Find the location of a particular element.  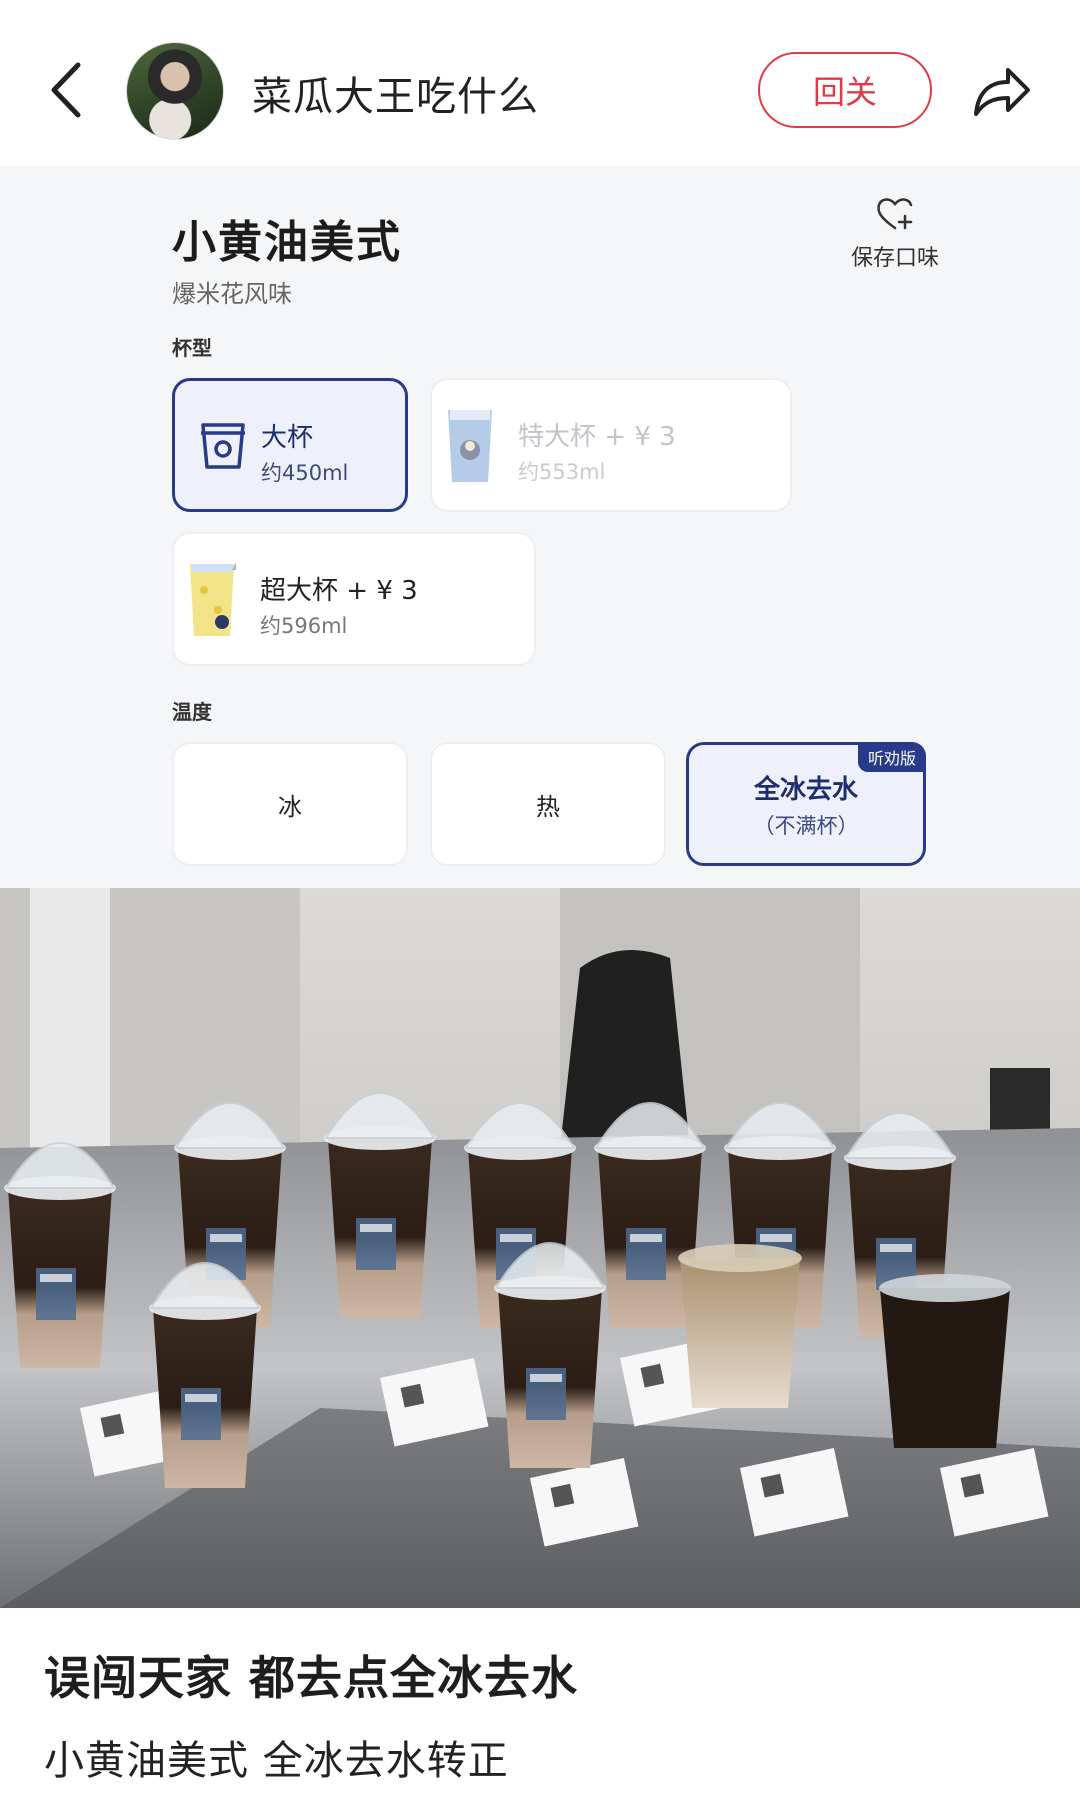

temp-option-ice: 冰 is located at coordinates (290, 804).